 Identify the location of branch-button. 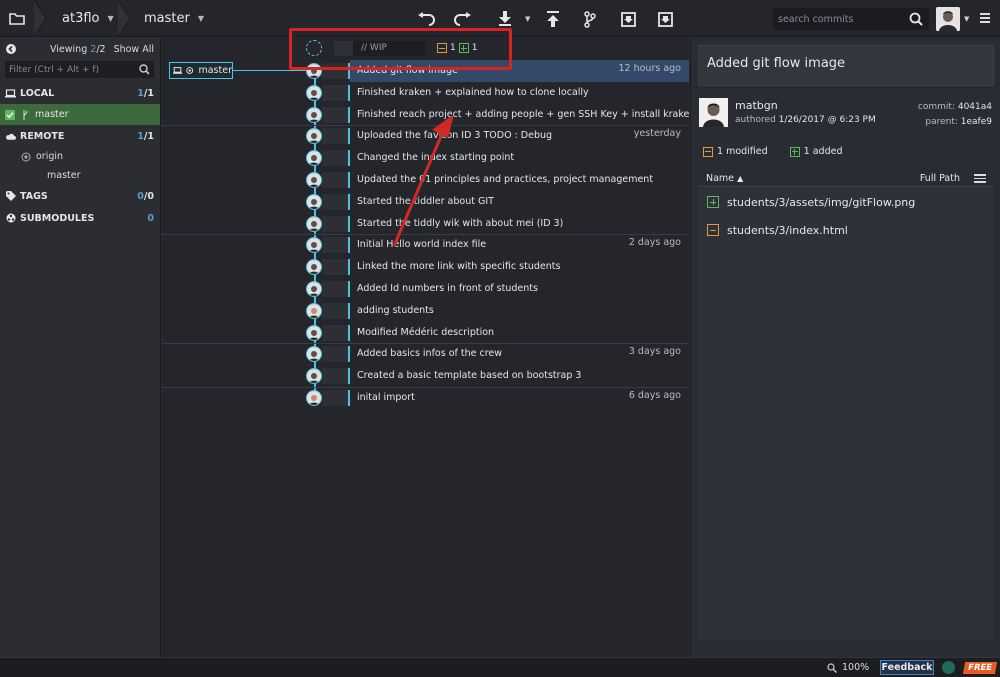
(590, 19).